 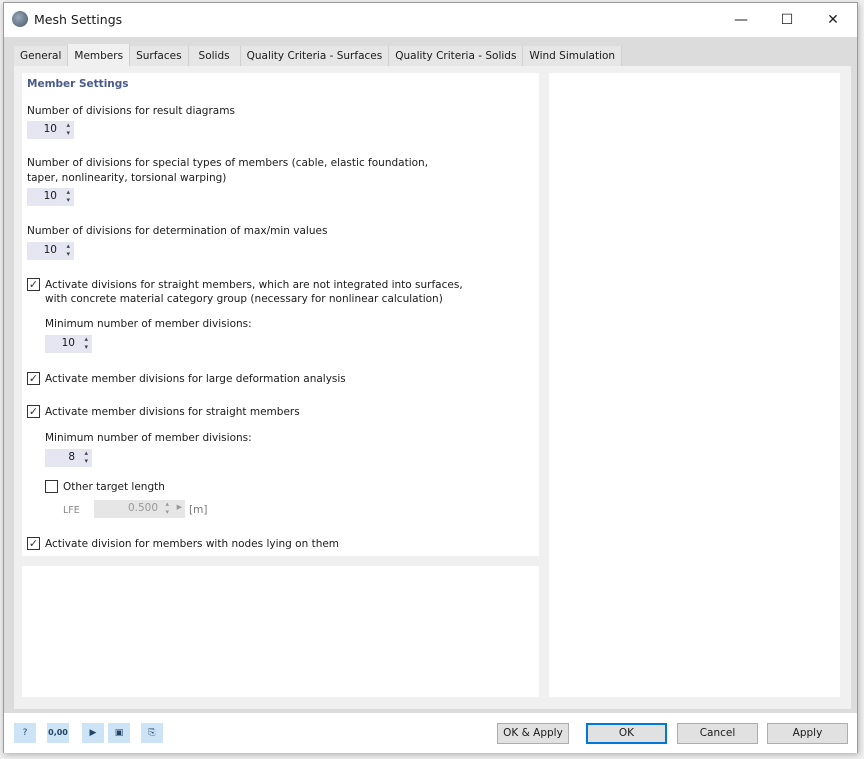 I want to click on special-types-label-2: taper, nonlinearity, torsional warping), so click(x=127, y=178).